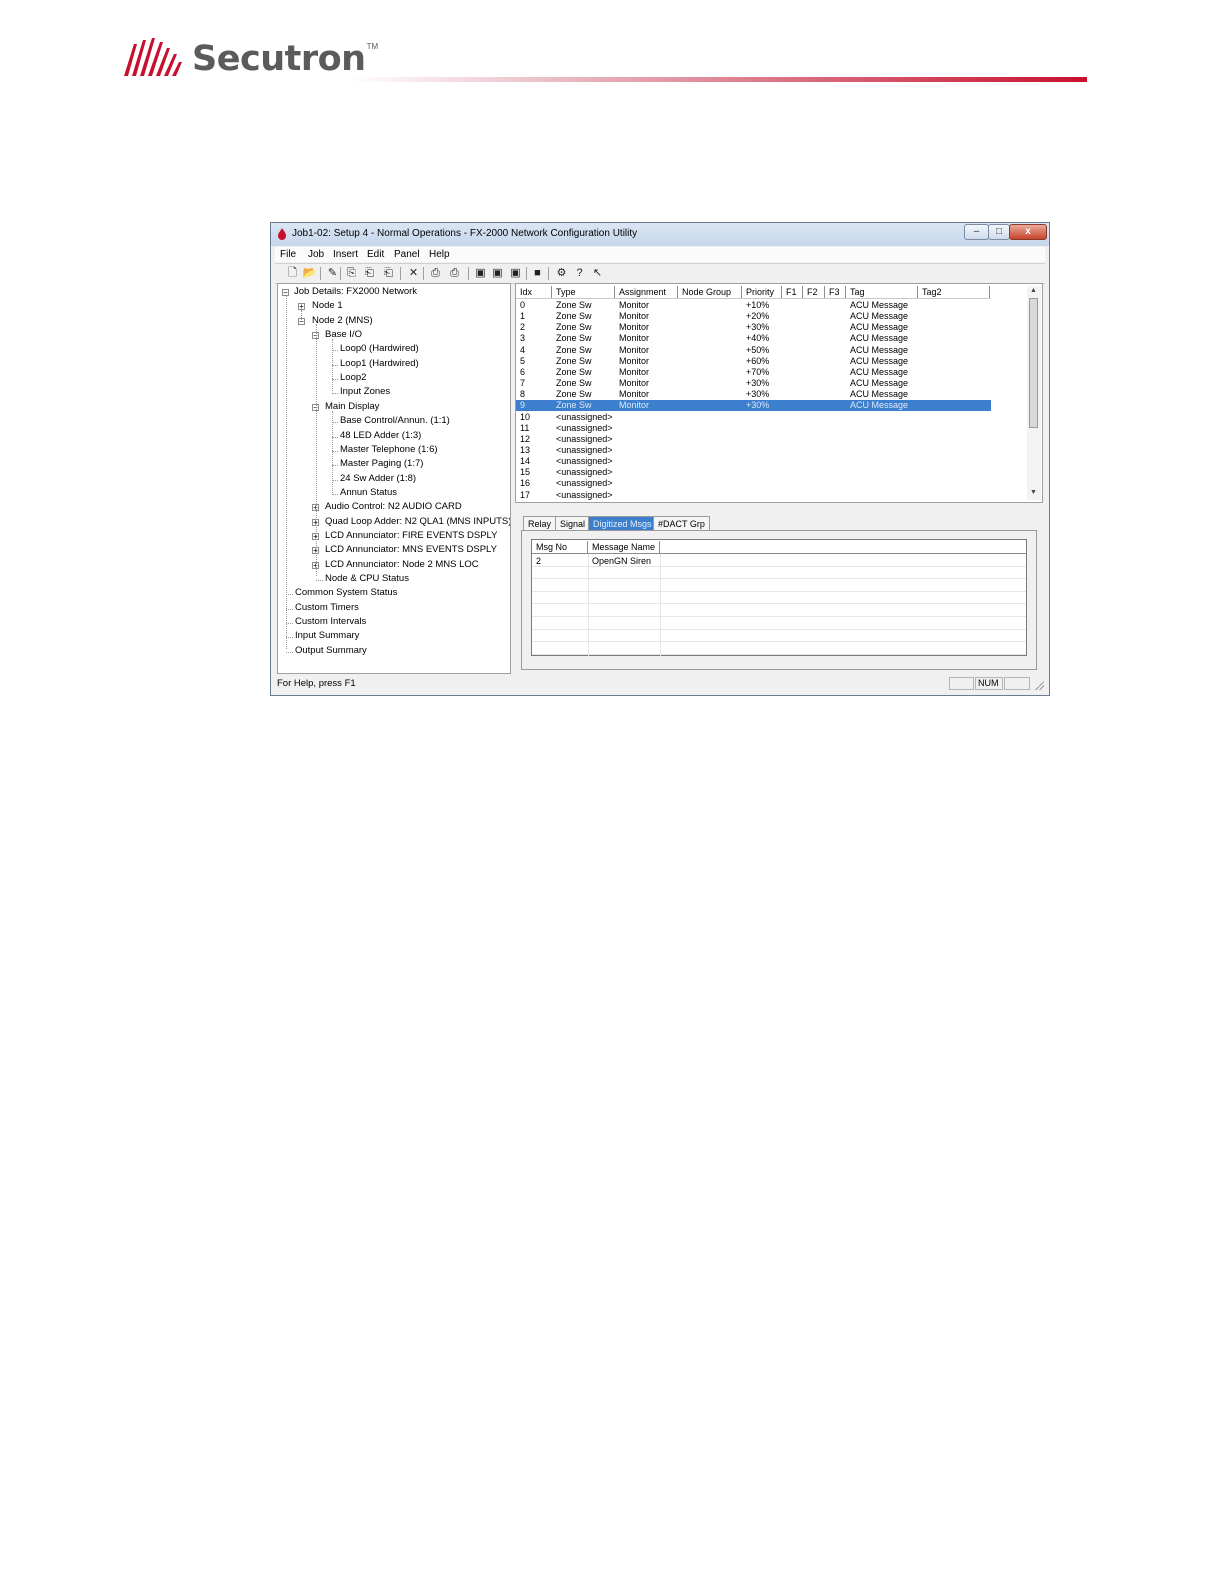  I want to click on table-row: 9 Zone Sw Monitor +30% ACU Message, so click(753, 406).